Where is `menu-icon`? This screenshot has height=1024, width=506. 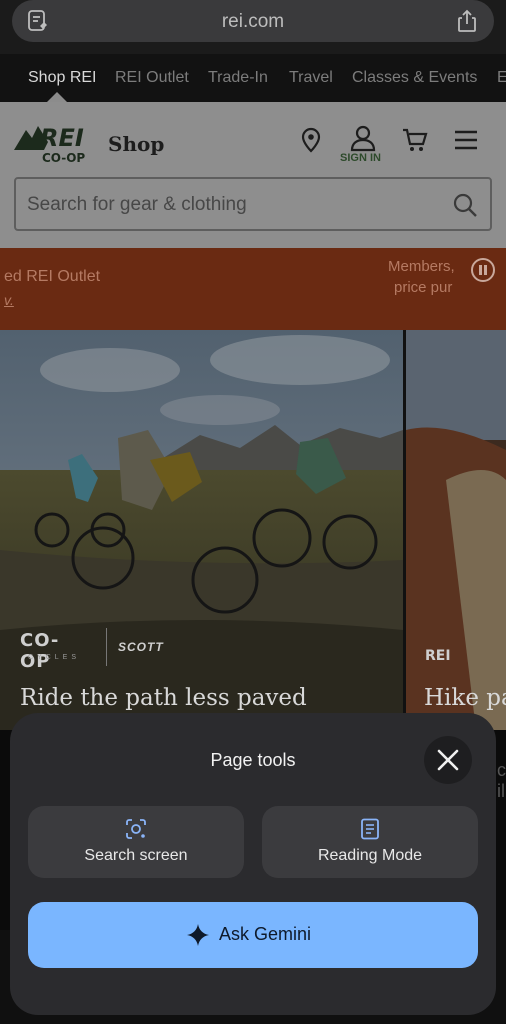 menu-icon is located at coordinates (466, 140).